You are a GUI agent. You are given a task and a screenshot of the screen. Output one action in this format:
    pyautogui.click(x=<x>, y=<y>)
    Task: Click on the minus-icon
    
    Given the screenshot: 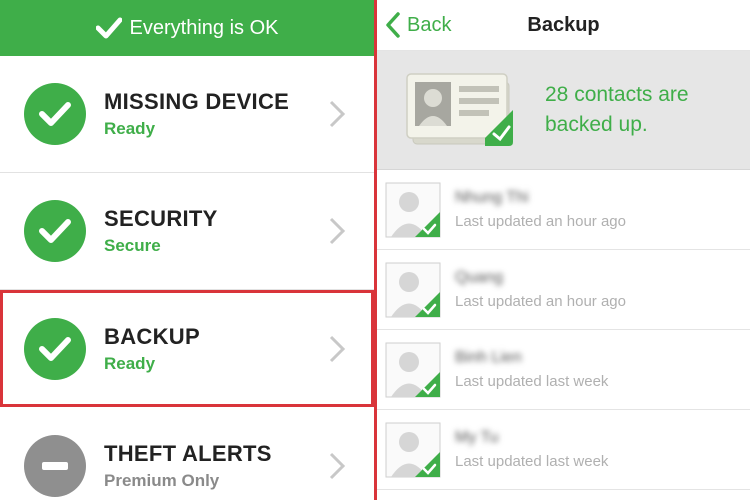 What is the action you would take?
    pyautogui.click(x=55, y=465)
    